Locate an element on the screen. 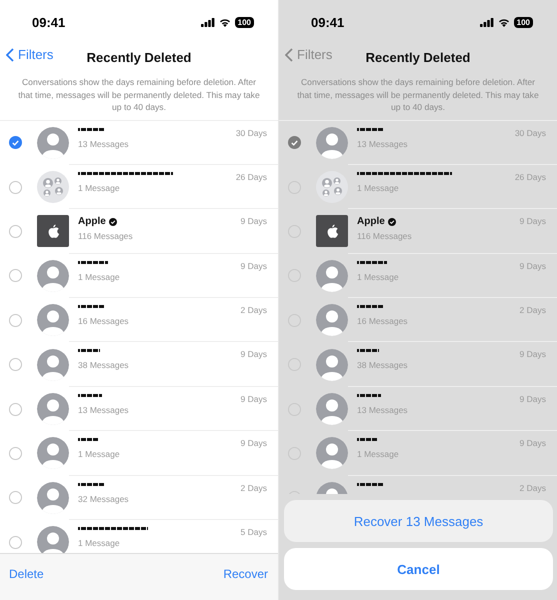 The width and height of the screenshot is (557, 600). message-count: 32 Messages is located at coordinates (103, 499).